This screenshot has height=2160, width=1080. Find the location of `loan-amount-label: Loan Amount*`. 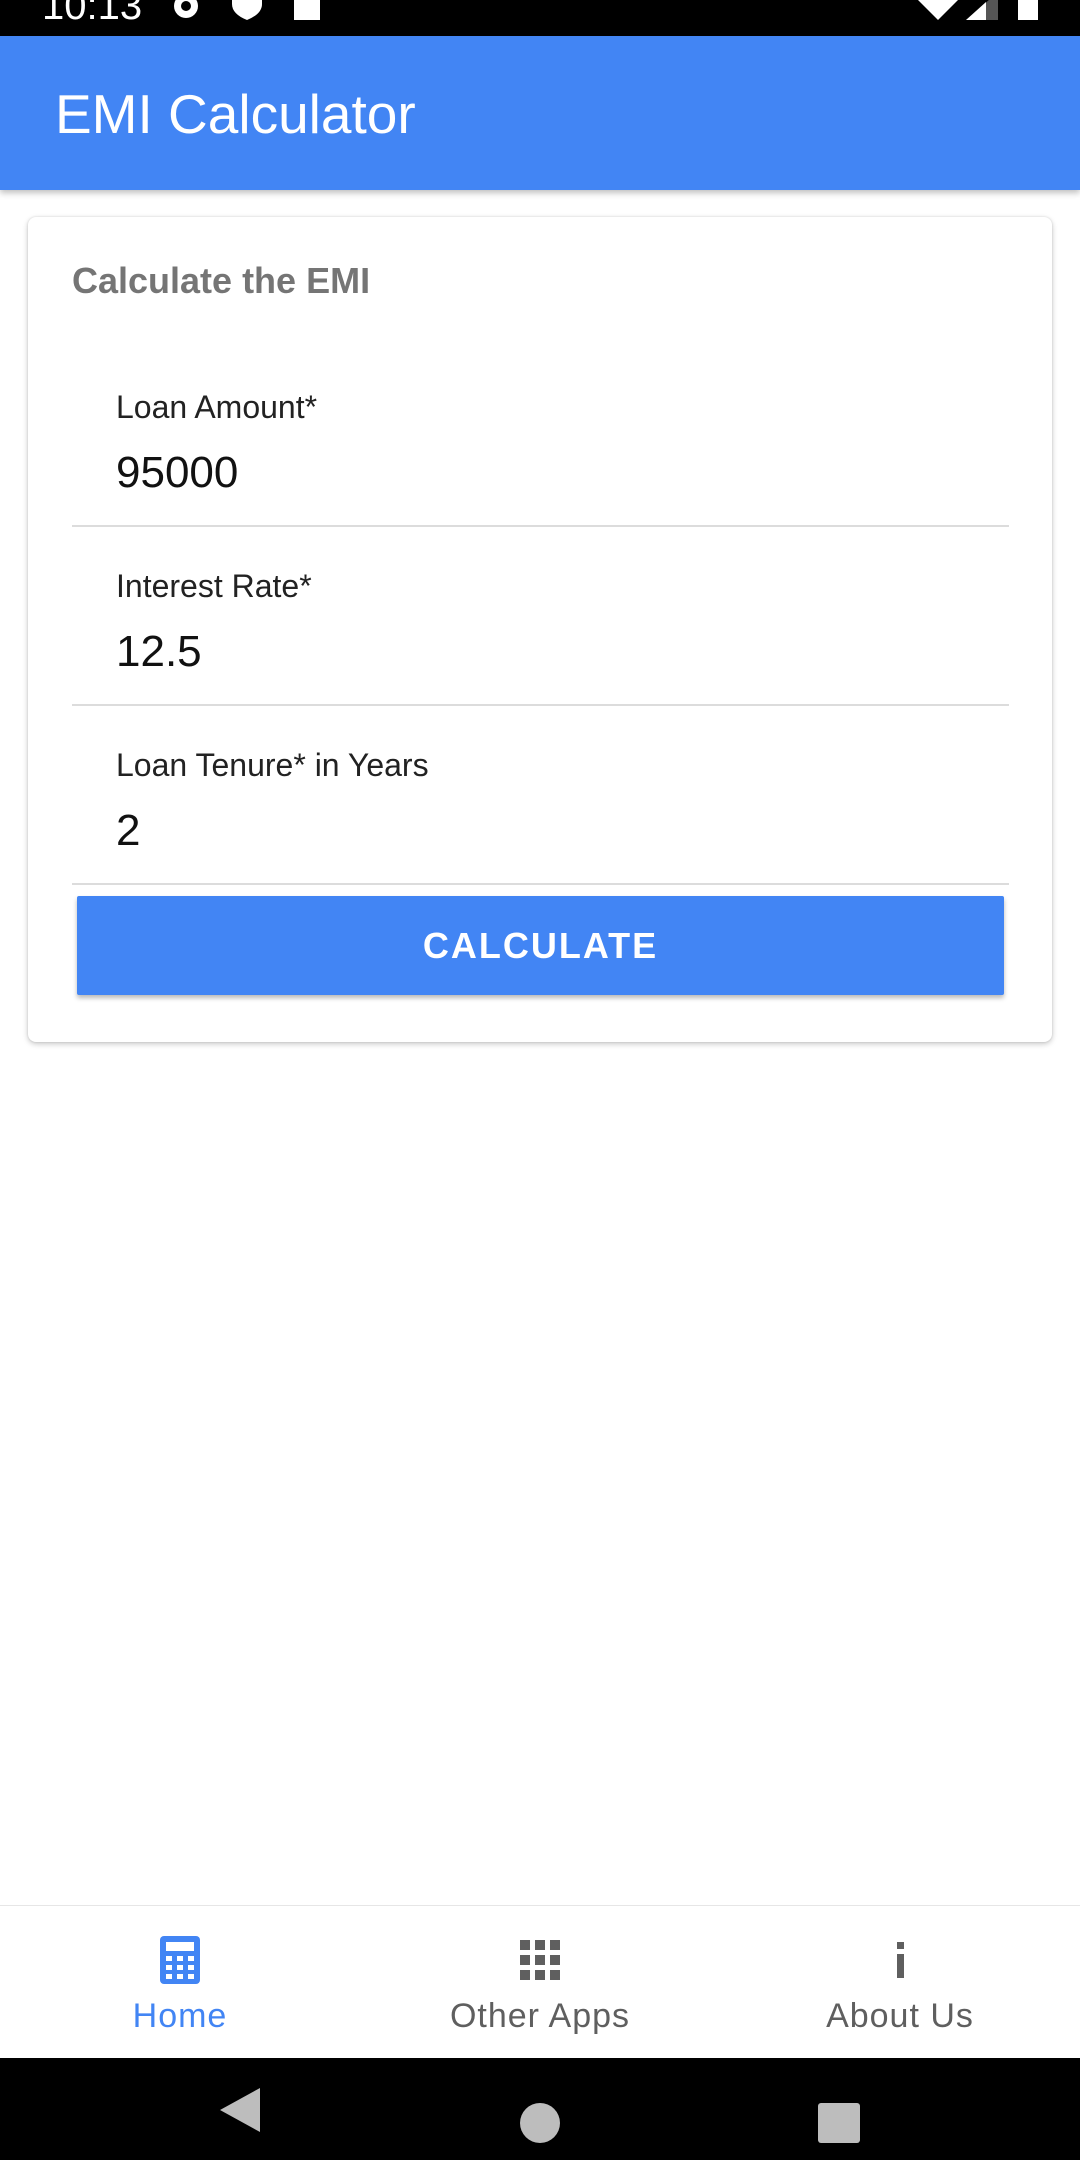

loan-amount-label: Loan Amount* is located at coordinates (217, 407).